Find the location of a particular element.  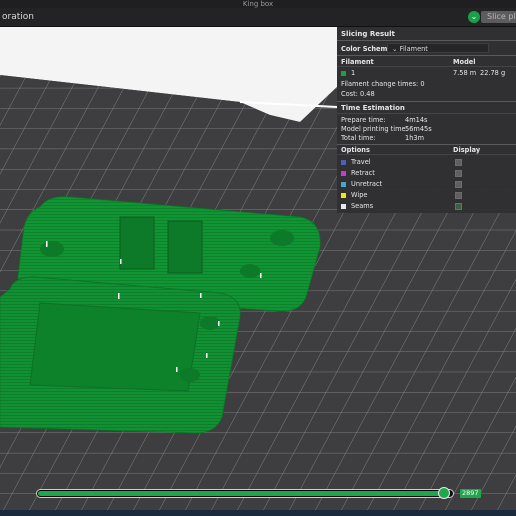

option-wipe: Wipe is located at coordinates (354, 195).